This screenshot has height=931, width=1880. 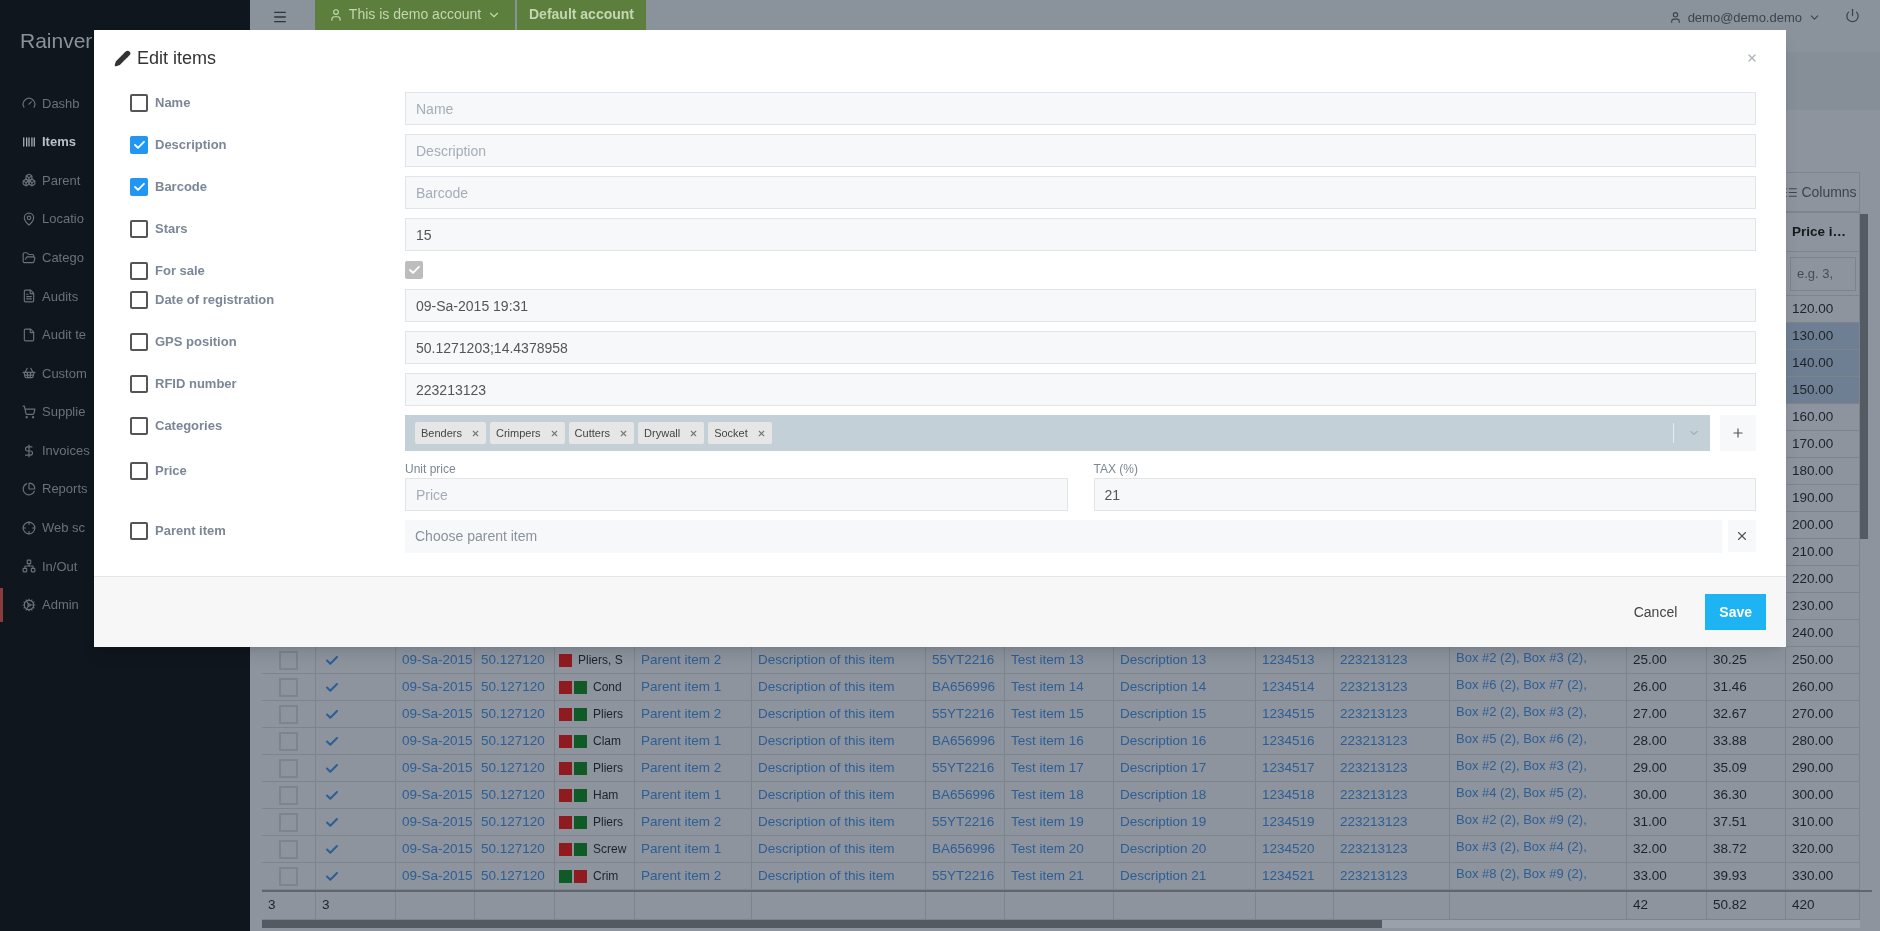 What do you see at coordinates (196, 342) in the screenshot?
I see `field-label: GPS position` at bounding box center [196, 342].